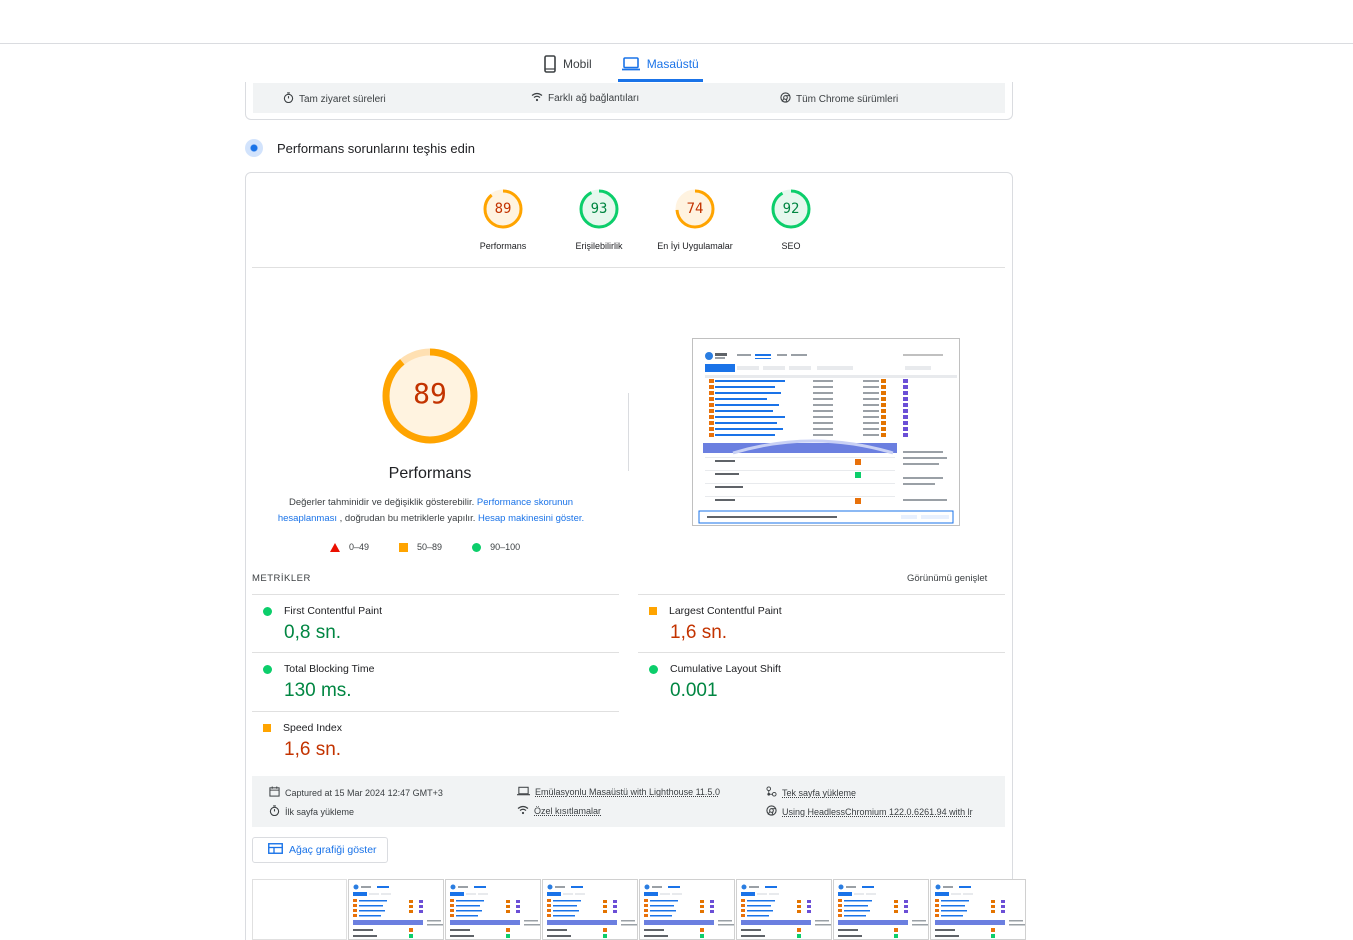 This screenshot has height=940, width=1353. Describe the element at coordinates (811, 792) in the screenshot. I see `info-single-page: Tek sayfa yükleme` at that location.